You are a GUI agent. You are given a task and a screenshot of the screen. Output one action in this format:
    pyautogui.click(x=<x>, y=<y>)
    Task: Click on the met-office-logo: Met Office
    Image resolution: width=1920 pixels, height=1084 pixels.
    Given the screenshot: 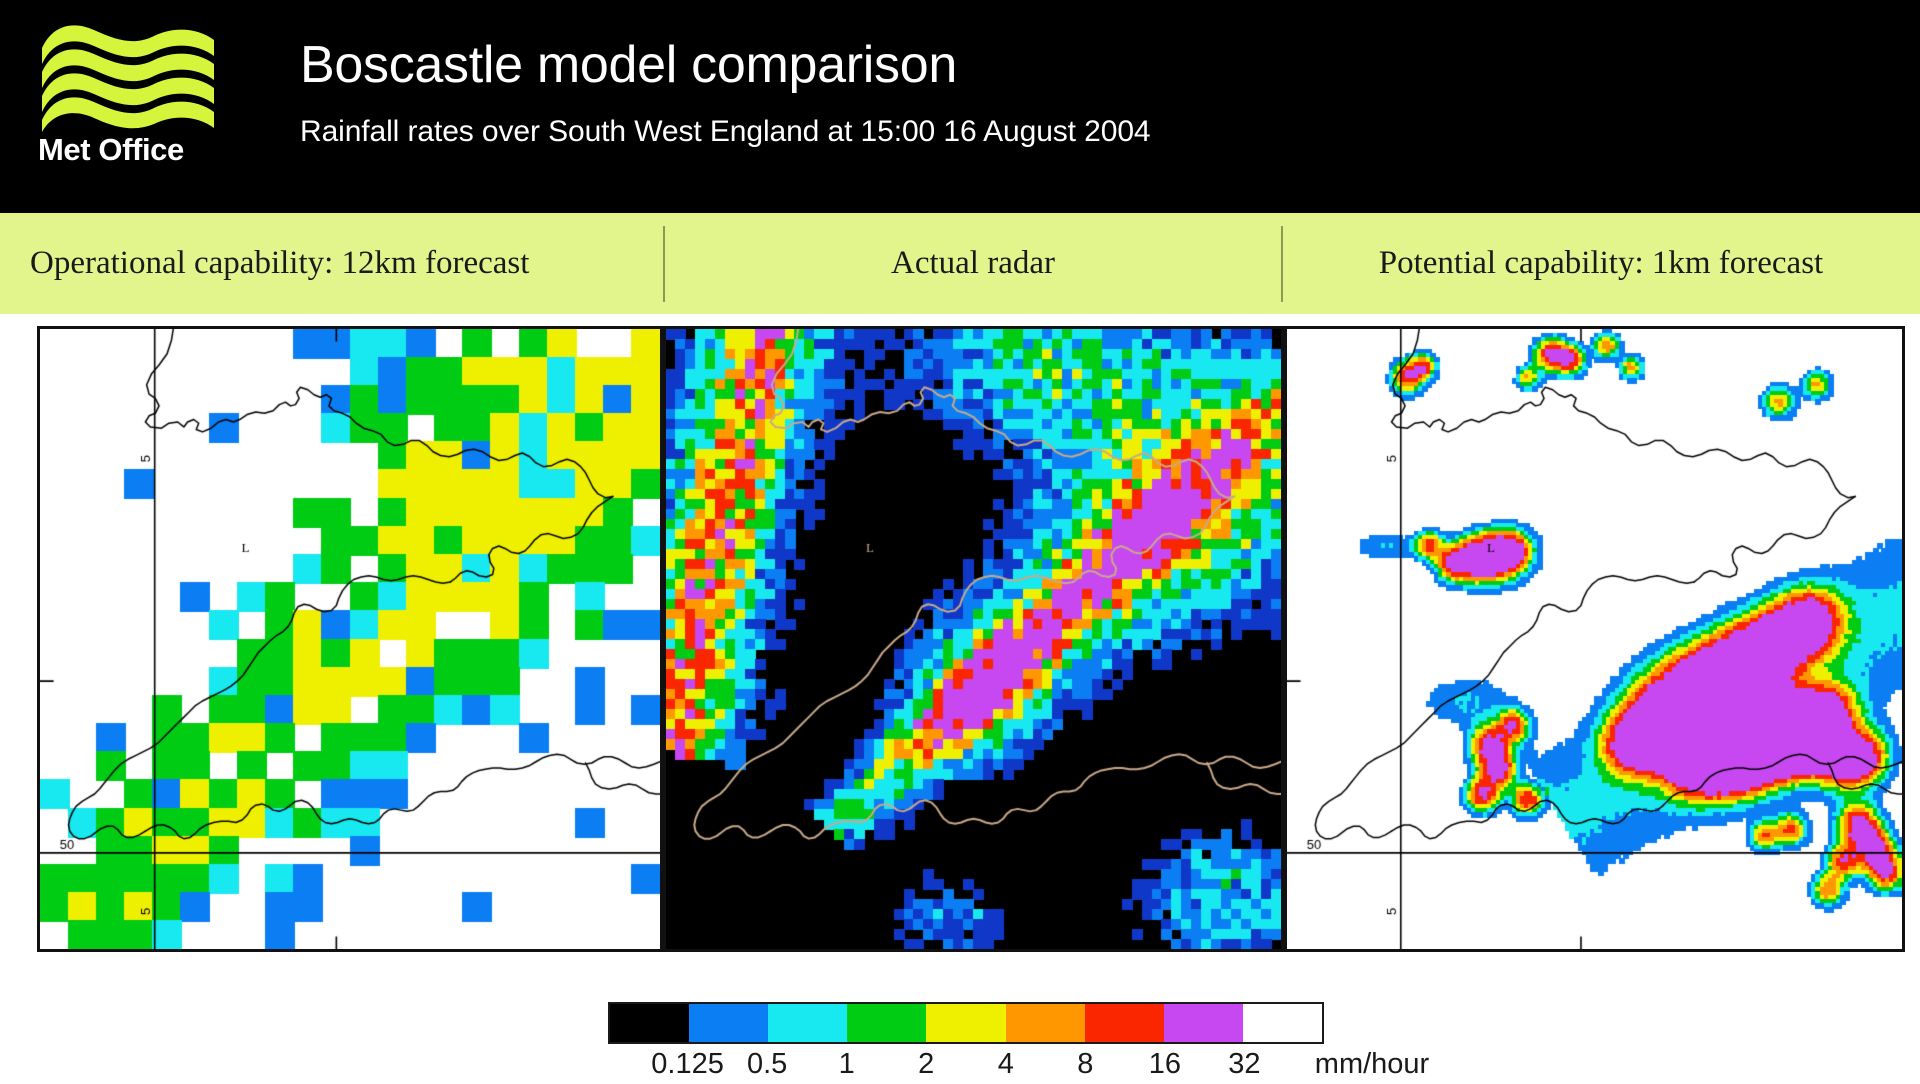 What is the action you would take?
    pyautogui.click(x=128, y=97)
    